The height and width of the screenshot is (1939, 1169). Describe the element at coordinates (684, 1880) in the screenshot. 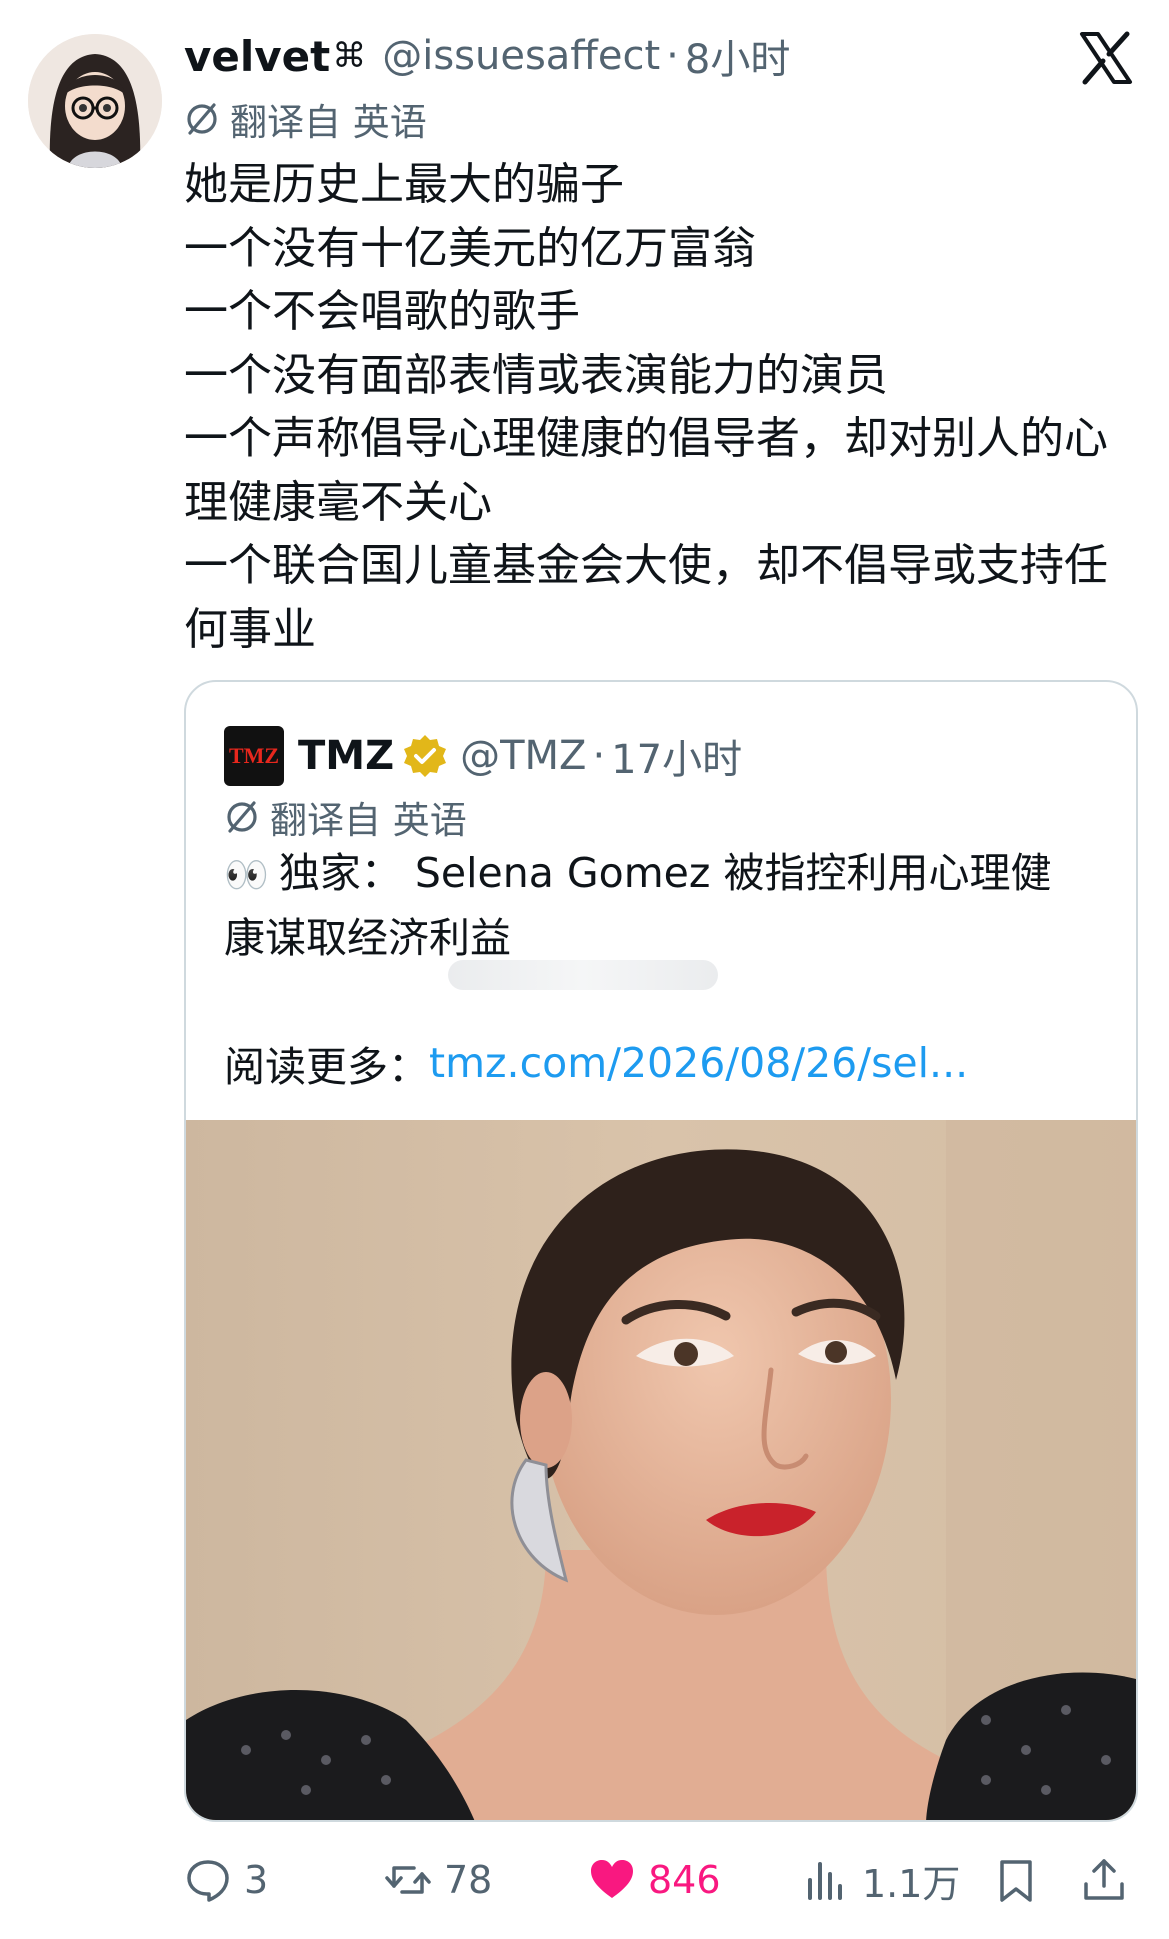

I see `like-count: 846` at that location.